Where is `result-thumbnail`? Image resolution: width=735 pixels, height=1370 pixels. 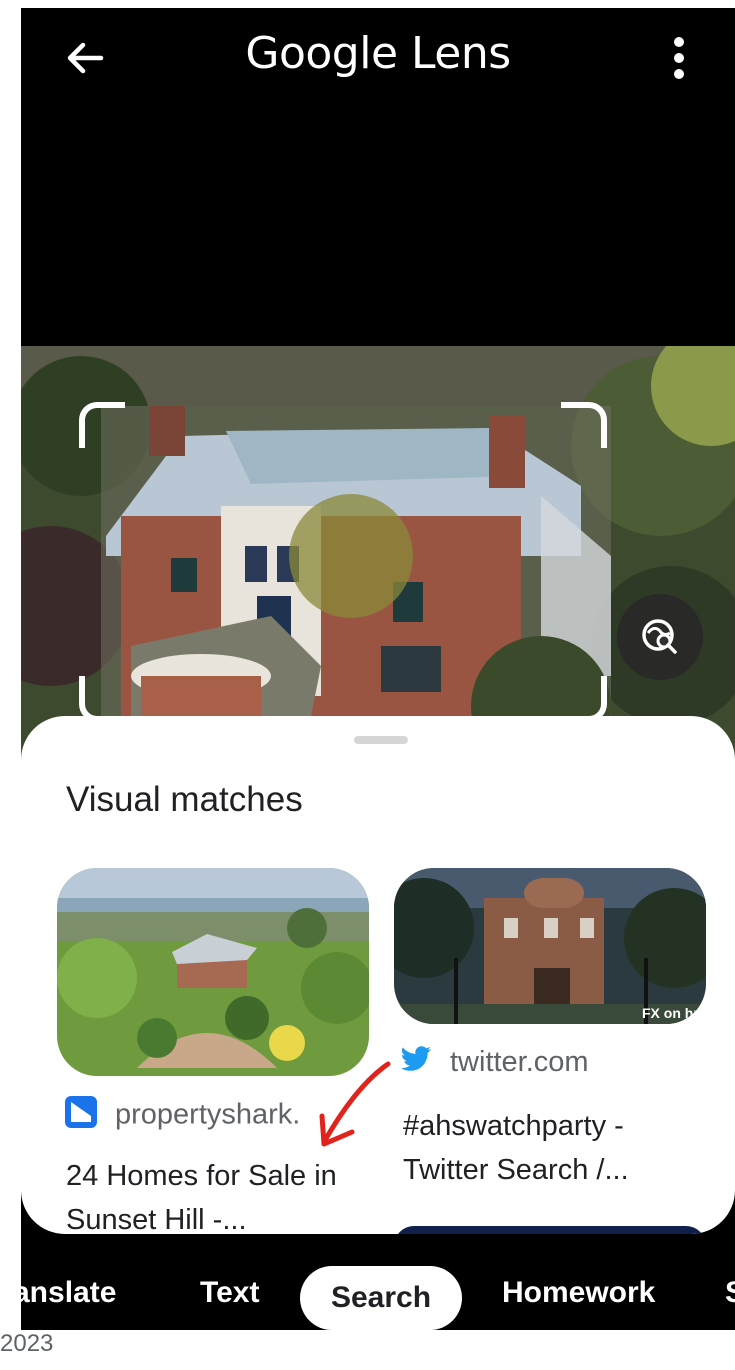
result-thumbnail is located at coordinates (213, 972).